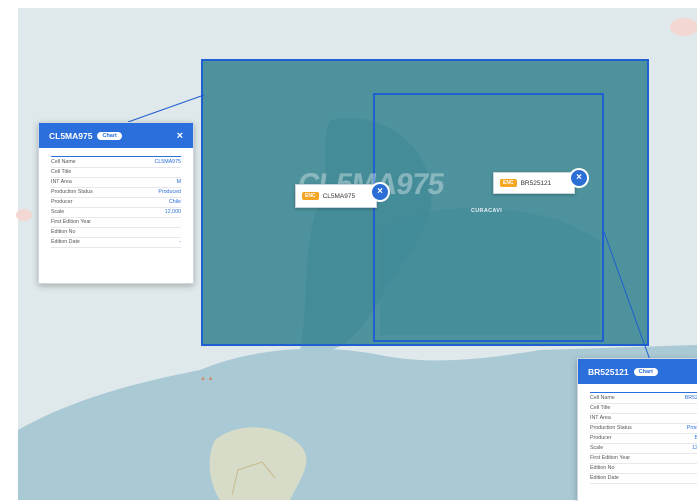 This screenshot has width=697, height=501. What do you see at coordinates (174, 202) in the screenshot?
I see `attribute-value: Chile` at bounding box center [174, 202].